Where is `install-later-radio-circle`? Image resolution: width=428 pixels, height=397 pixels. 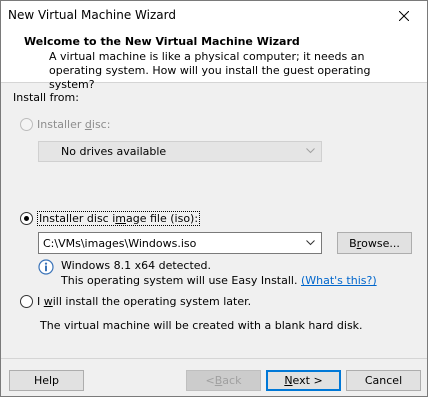 install-later-radio-circle is located at coordinates (26, 301).